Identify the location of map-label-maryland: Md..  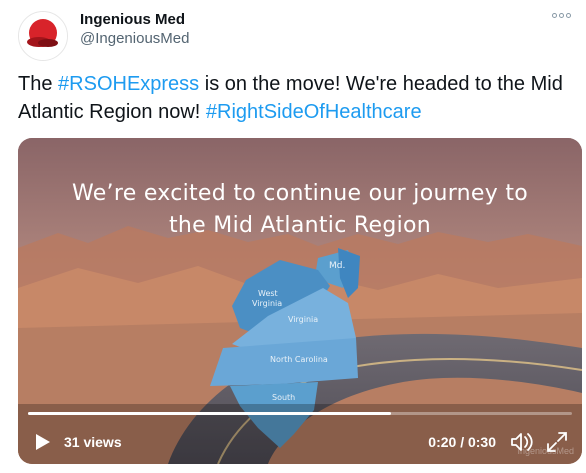
(337, 266).